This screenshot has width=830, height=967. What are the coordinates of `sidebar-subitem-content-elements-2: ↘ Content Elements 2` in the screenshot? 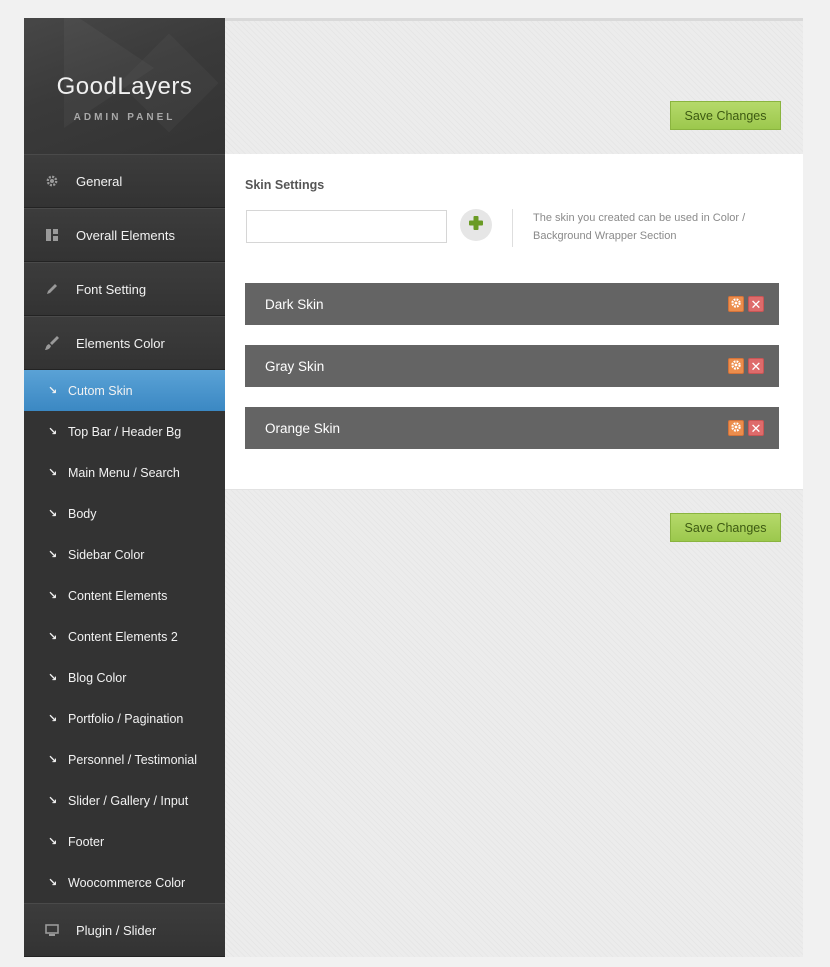 It's located at (124, 636).